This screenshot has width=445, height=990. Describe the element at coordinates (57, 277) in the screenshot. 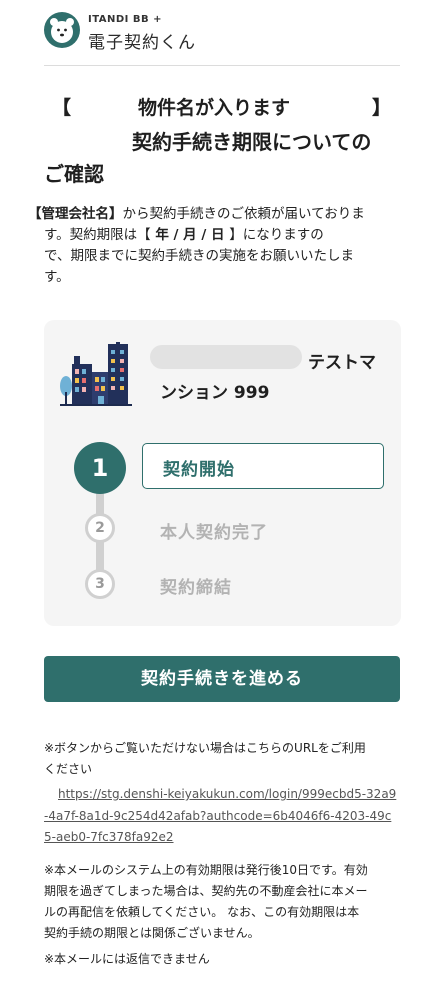

I see `message-line4: す。` at that location.